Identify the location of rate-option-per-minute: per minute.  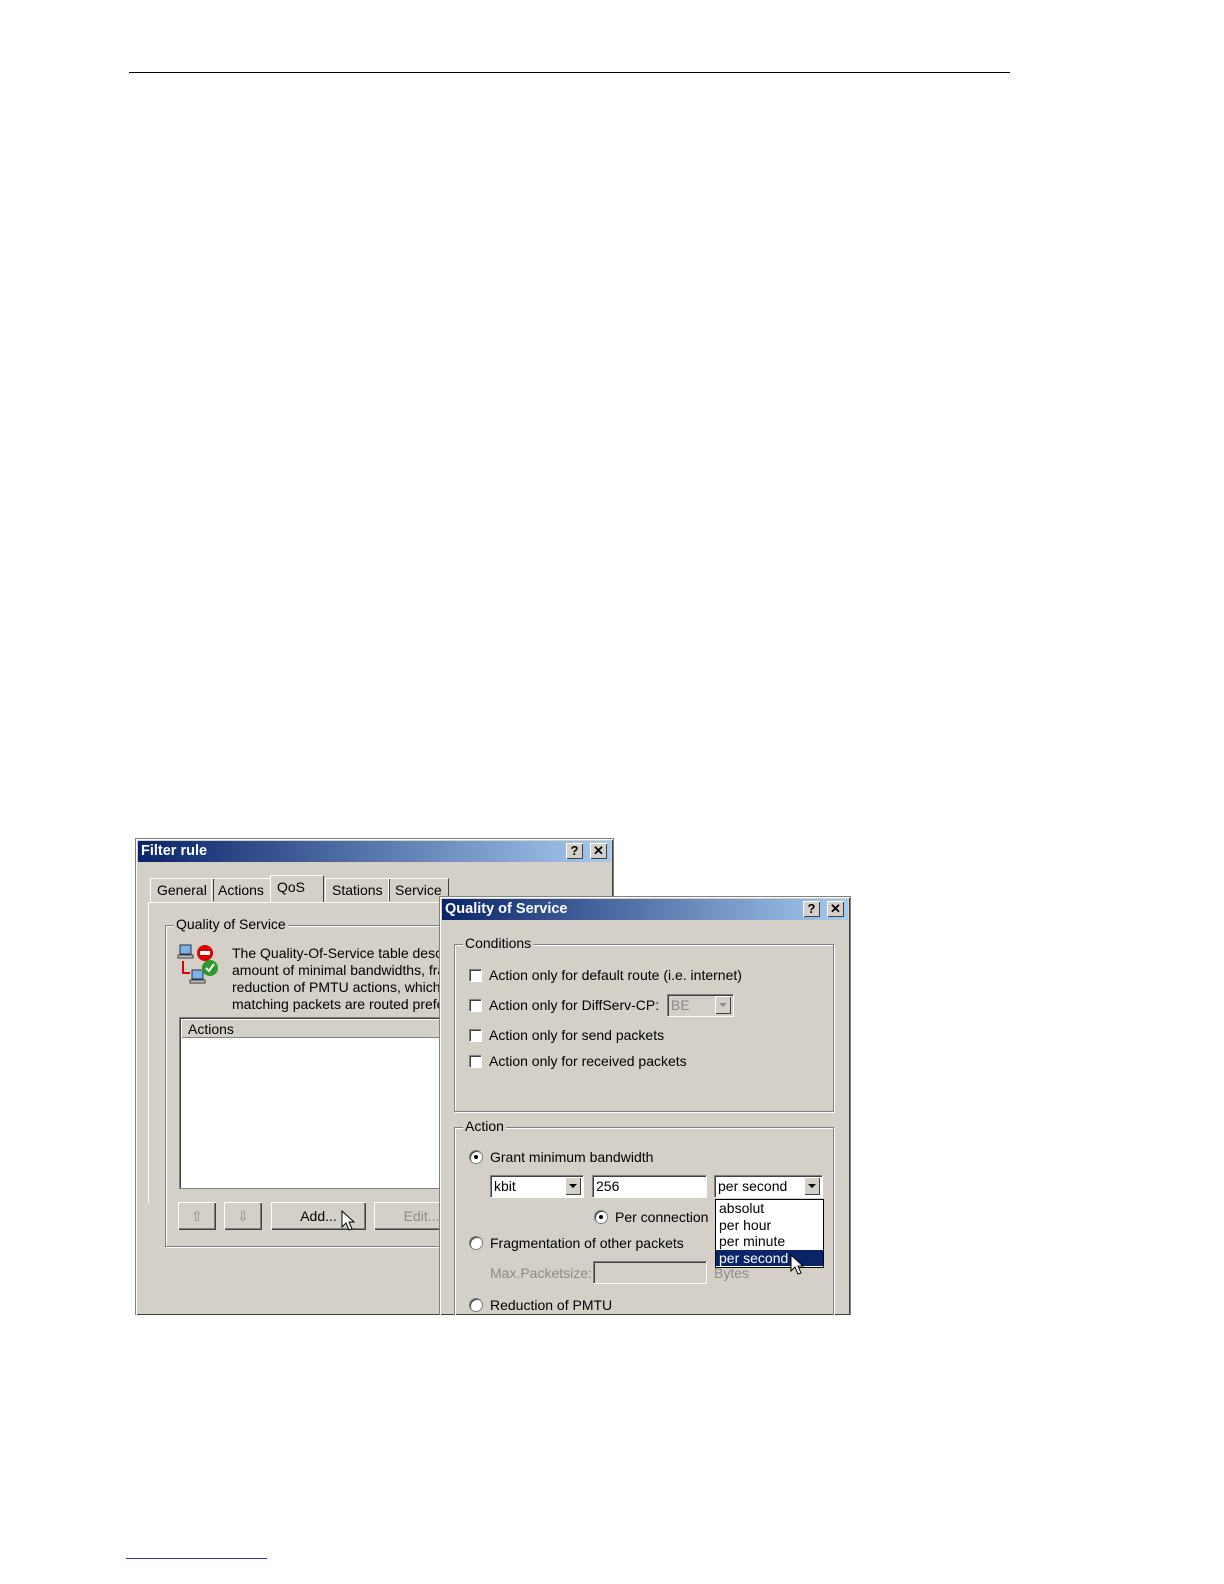
(769, 1241).